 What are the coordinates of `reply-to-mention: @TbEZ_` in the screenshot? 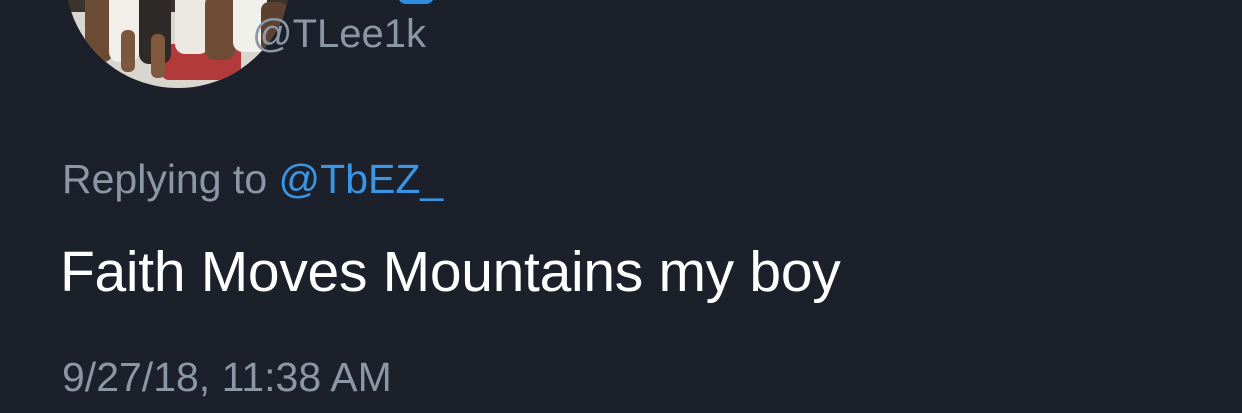 It's located at (361, 179).